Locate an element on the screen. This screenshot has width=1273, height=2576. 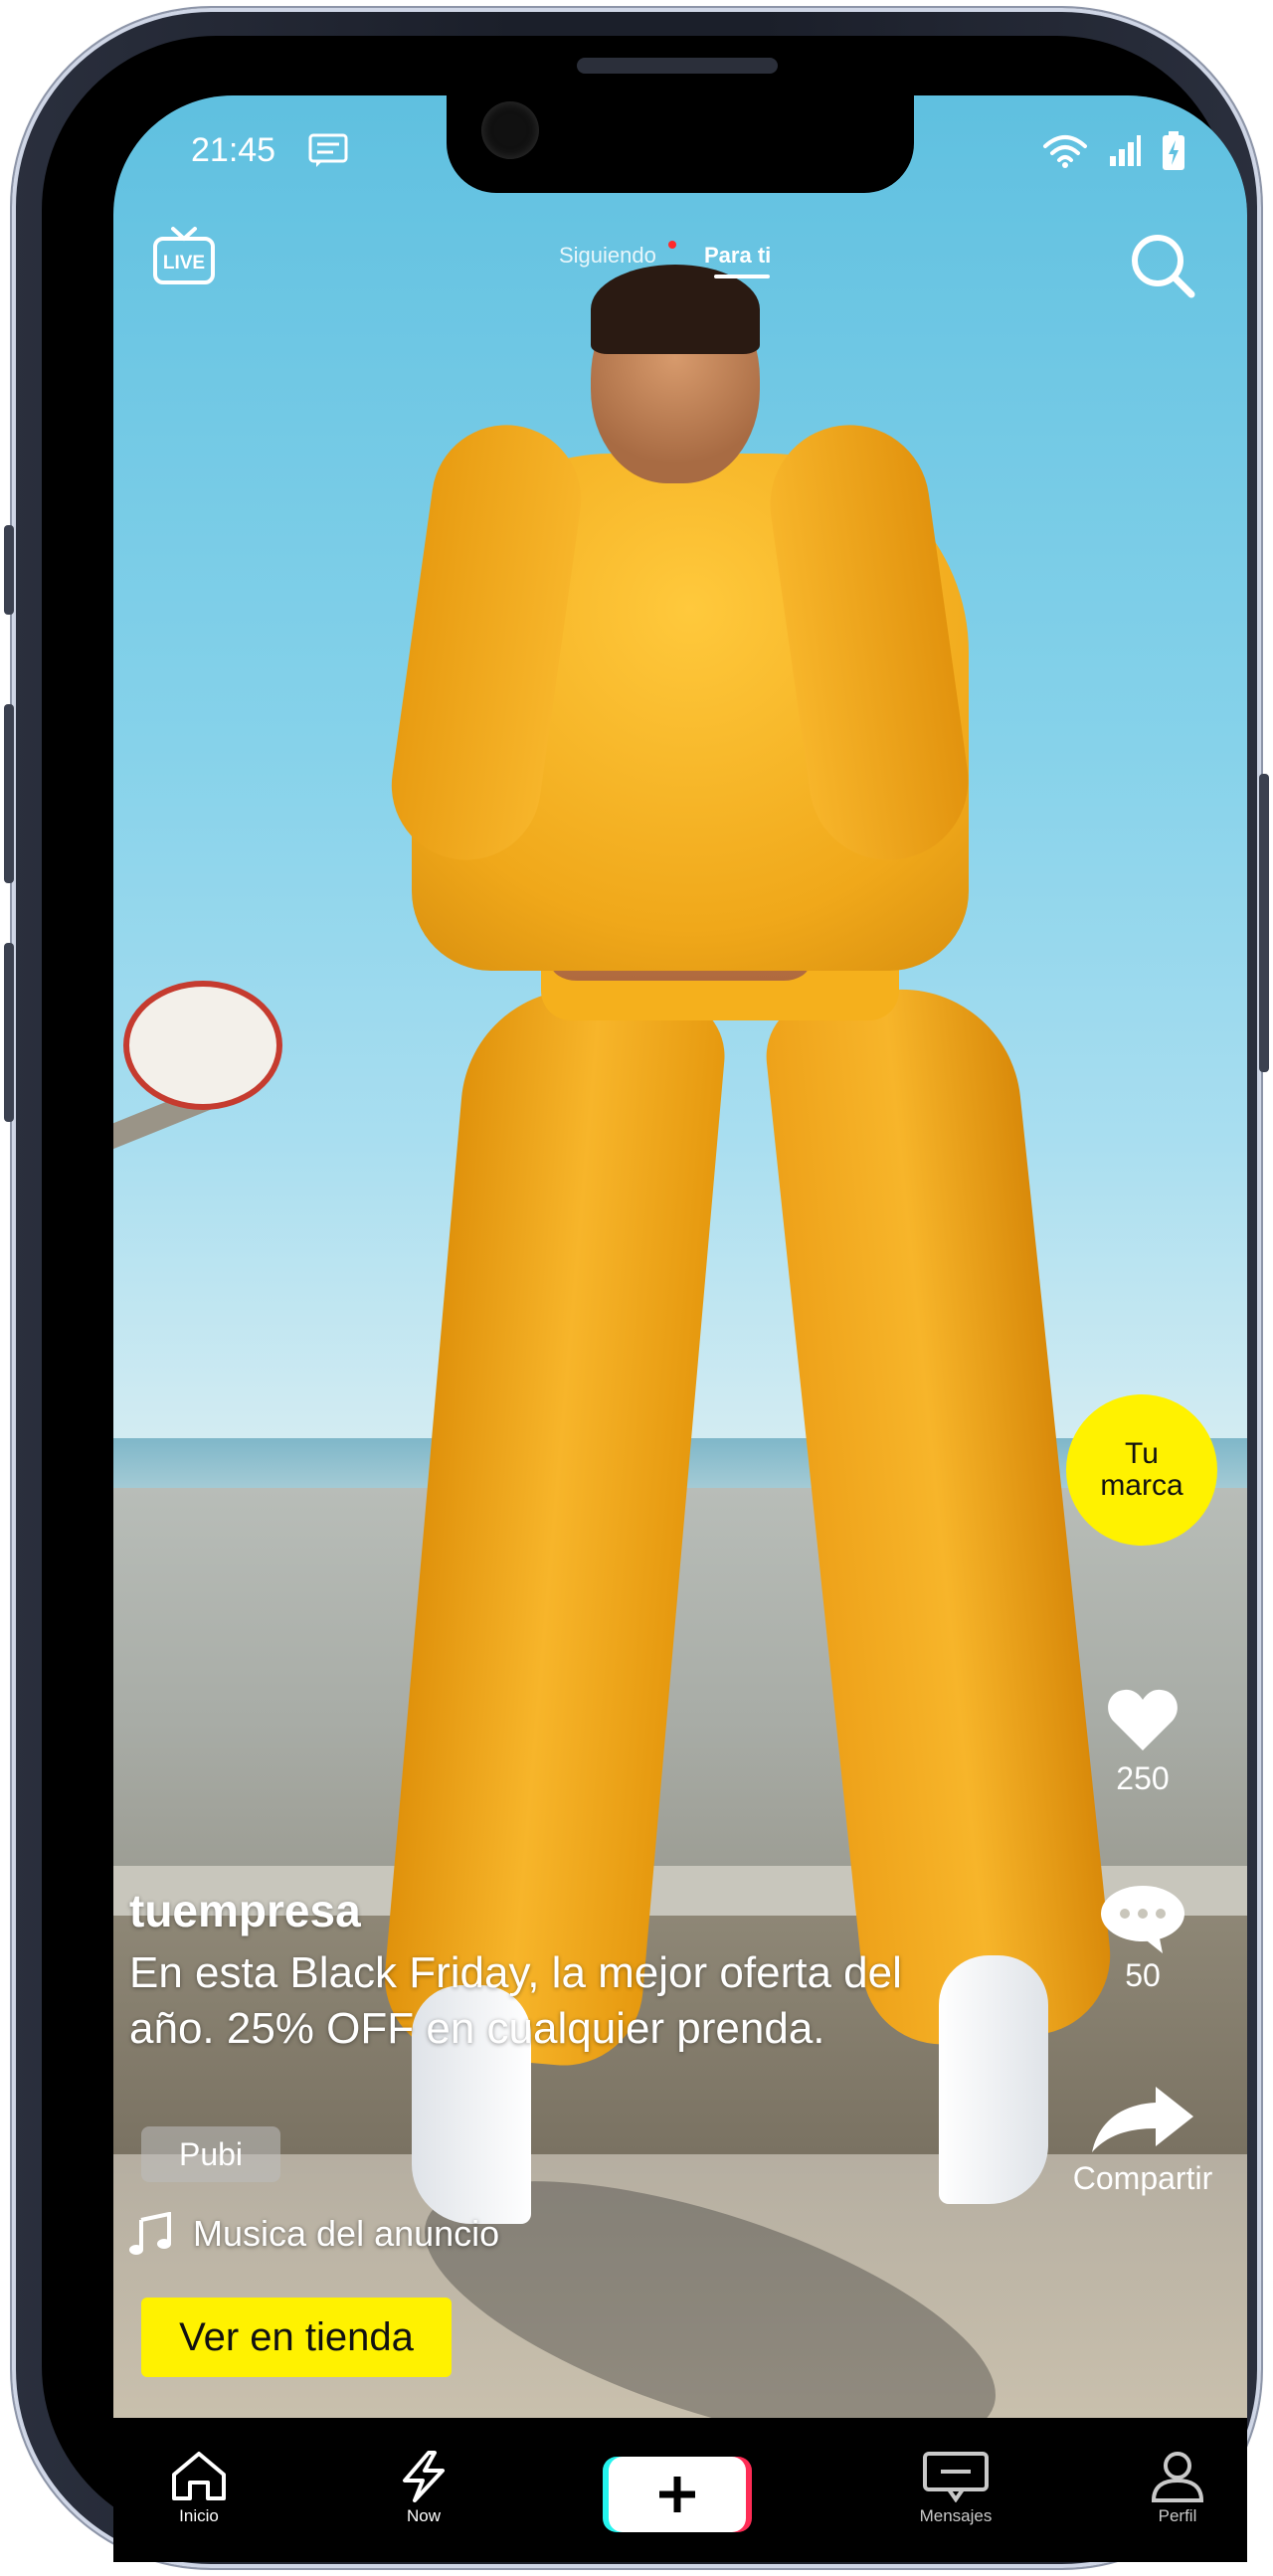
live-tv-icon: LIVE is located at coordinates (184, 257).